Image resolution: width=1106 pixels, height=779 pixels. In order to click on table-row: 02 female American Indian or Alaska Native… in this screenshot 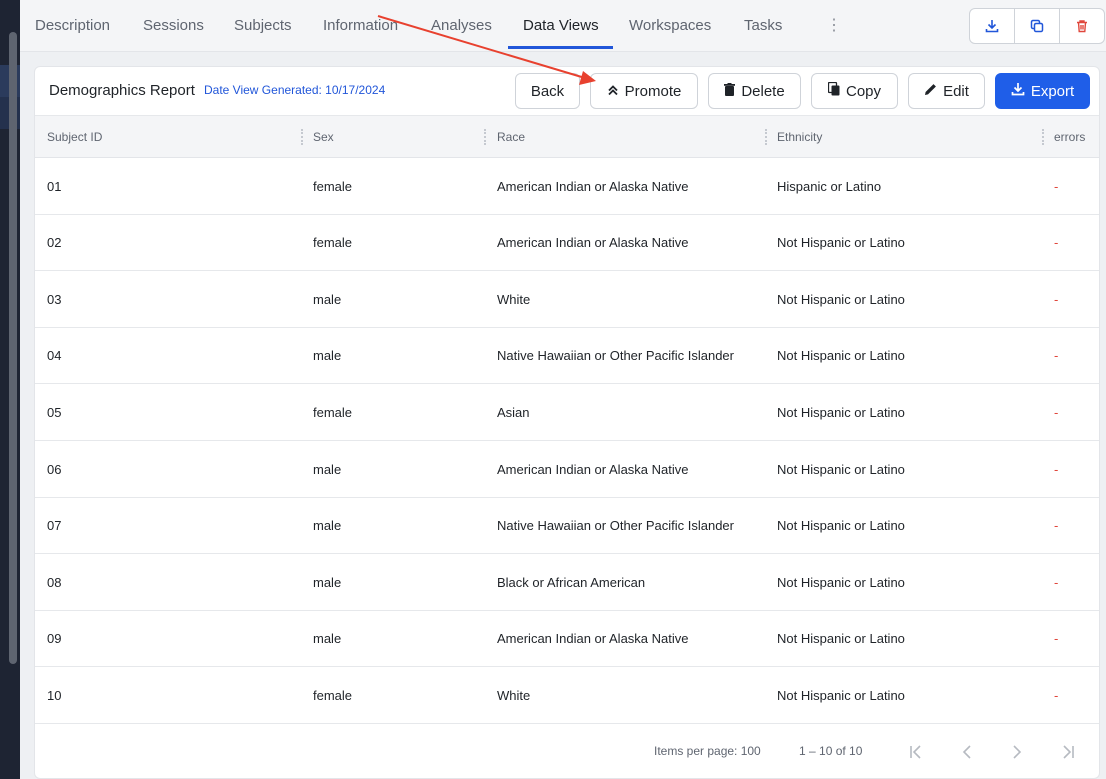, I will do `click(567, 243)`.